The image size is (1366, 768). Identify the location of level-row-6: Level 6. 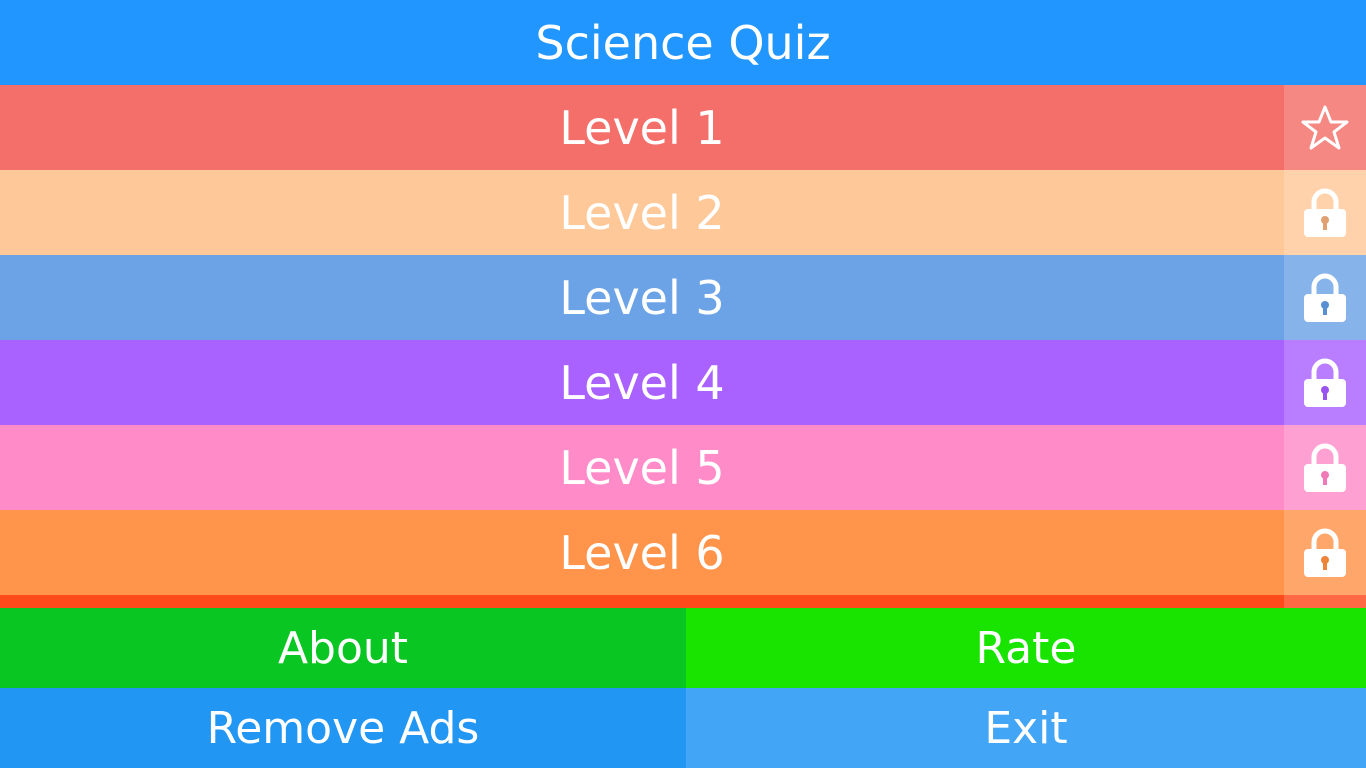
(683, 552).